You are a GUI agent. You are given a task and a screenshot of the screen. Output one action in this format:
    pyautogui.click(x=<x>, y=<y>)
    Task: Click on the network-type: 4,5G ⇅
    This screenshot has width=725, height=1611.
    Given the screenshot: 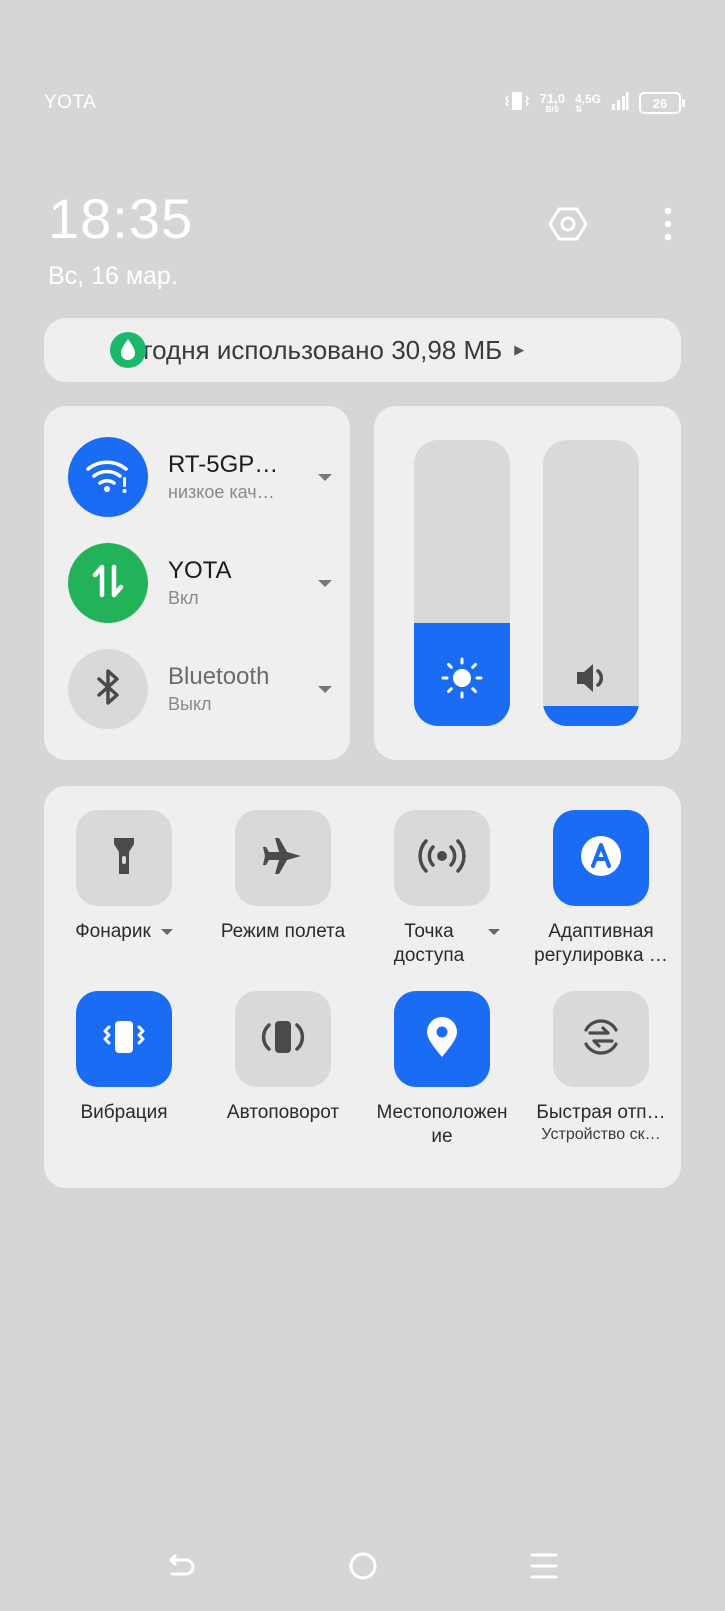 What is the action you would take?
    pyautogui.click(x=588, y=103)
    